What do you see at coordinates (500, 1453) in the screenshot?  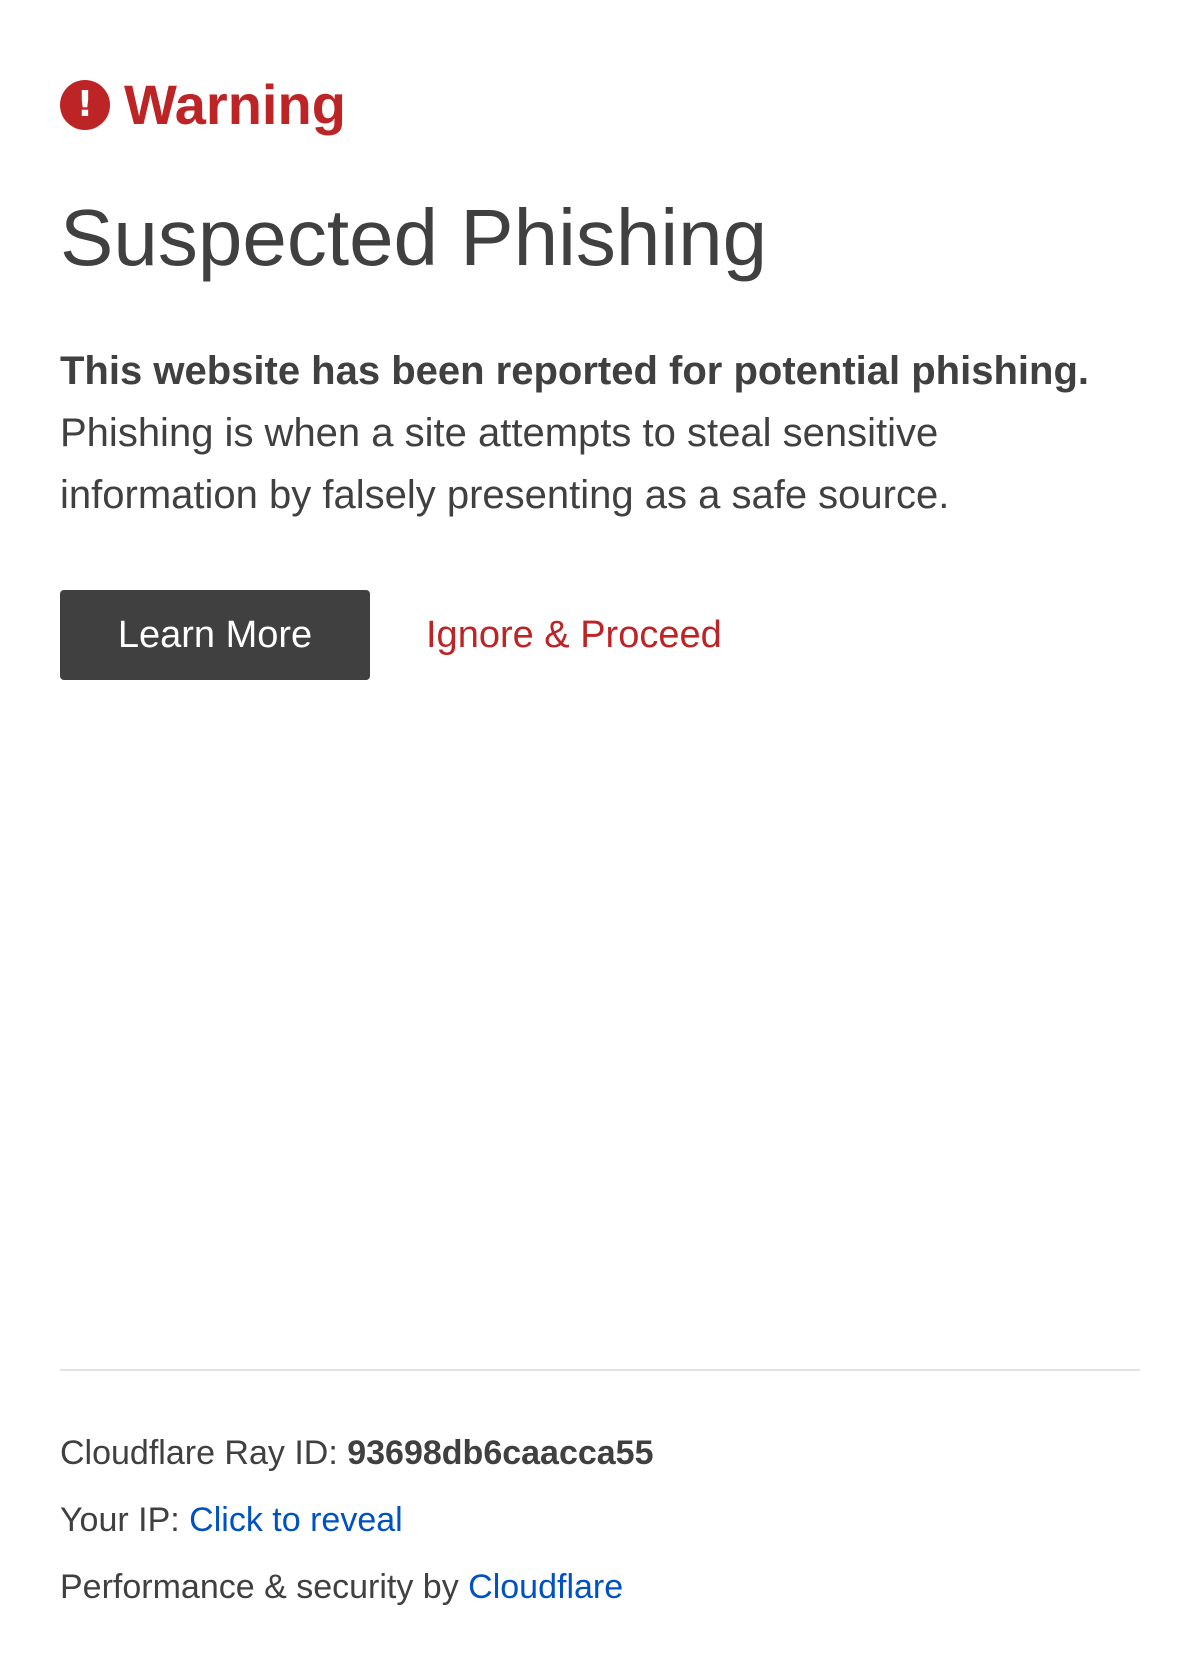 I see `ray-id-value: 93698db6caacca55` at bounding box center [500, 1453].